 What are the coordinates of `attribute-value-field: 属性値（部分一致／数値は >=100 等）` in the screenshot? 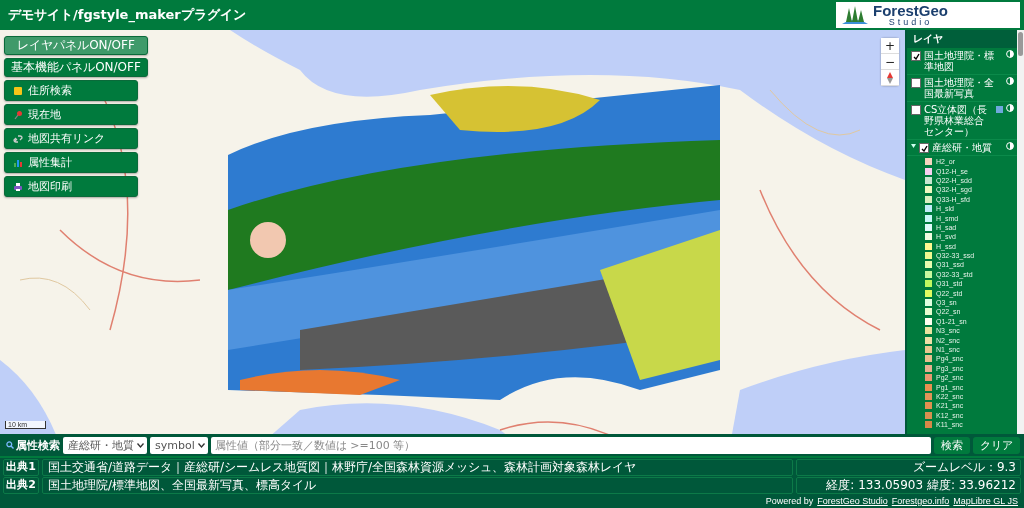 It's located at (570, 445).